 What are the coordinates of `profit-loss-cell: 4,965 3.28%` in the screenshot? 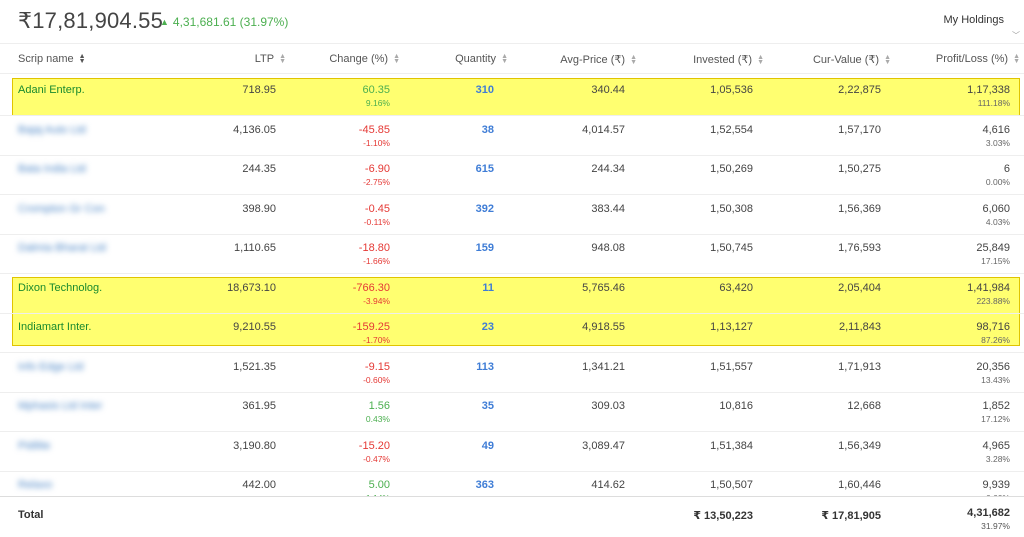 It's located at (996, 452).